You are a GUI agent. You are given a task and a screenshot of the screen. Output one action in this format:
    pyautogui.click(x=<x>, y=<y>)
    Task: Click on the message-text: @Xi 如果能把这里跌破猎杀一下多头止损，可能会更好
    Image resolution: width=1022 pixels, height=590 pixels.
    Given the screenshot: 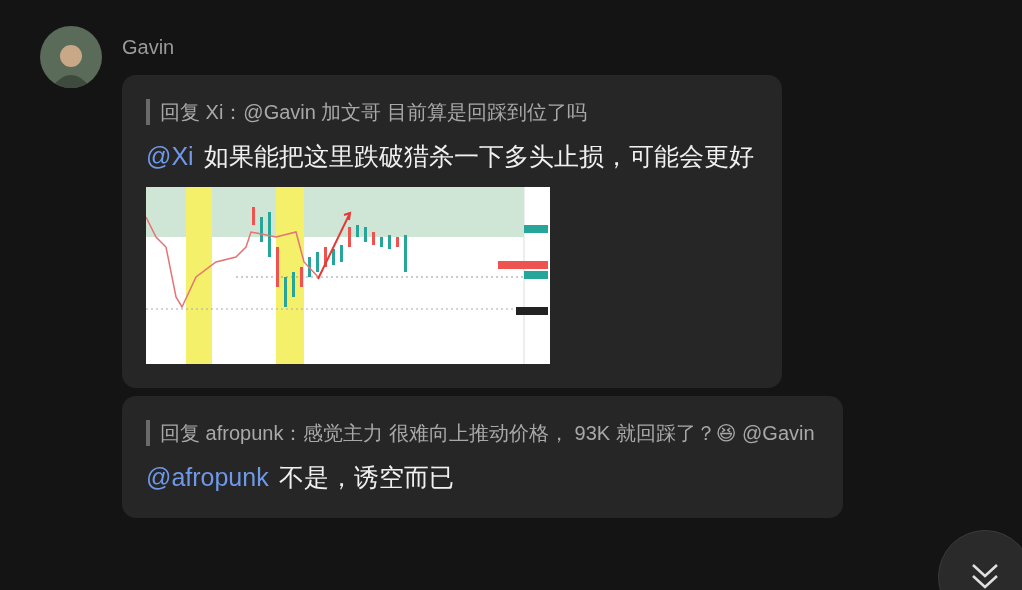 What is the action you would take?
    pyautogui.click(x=450, y=156)
    